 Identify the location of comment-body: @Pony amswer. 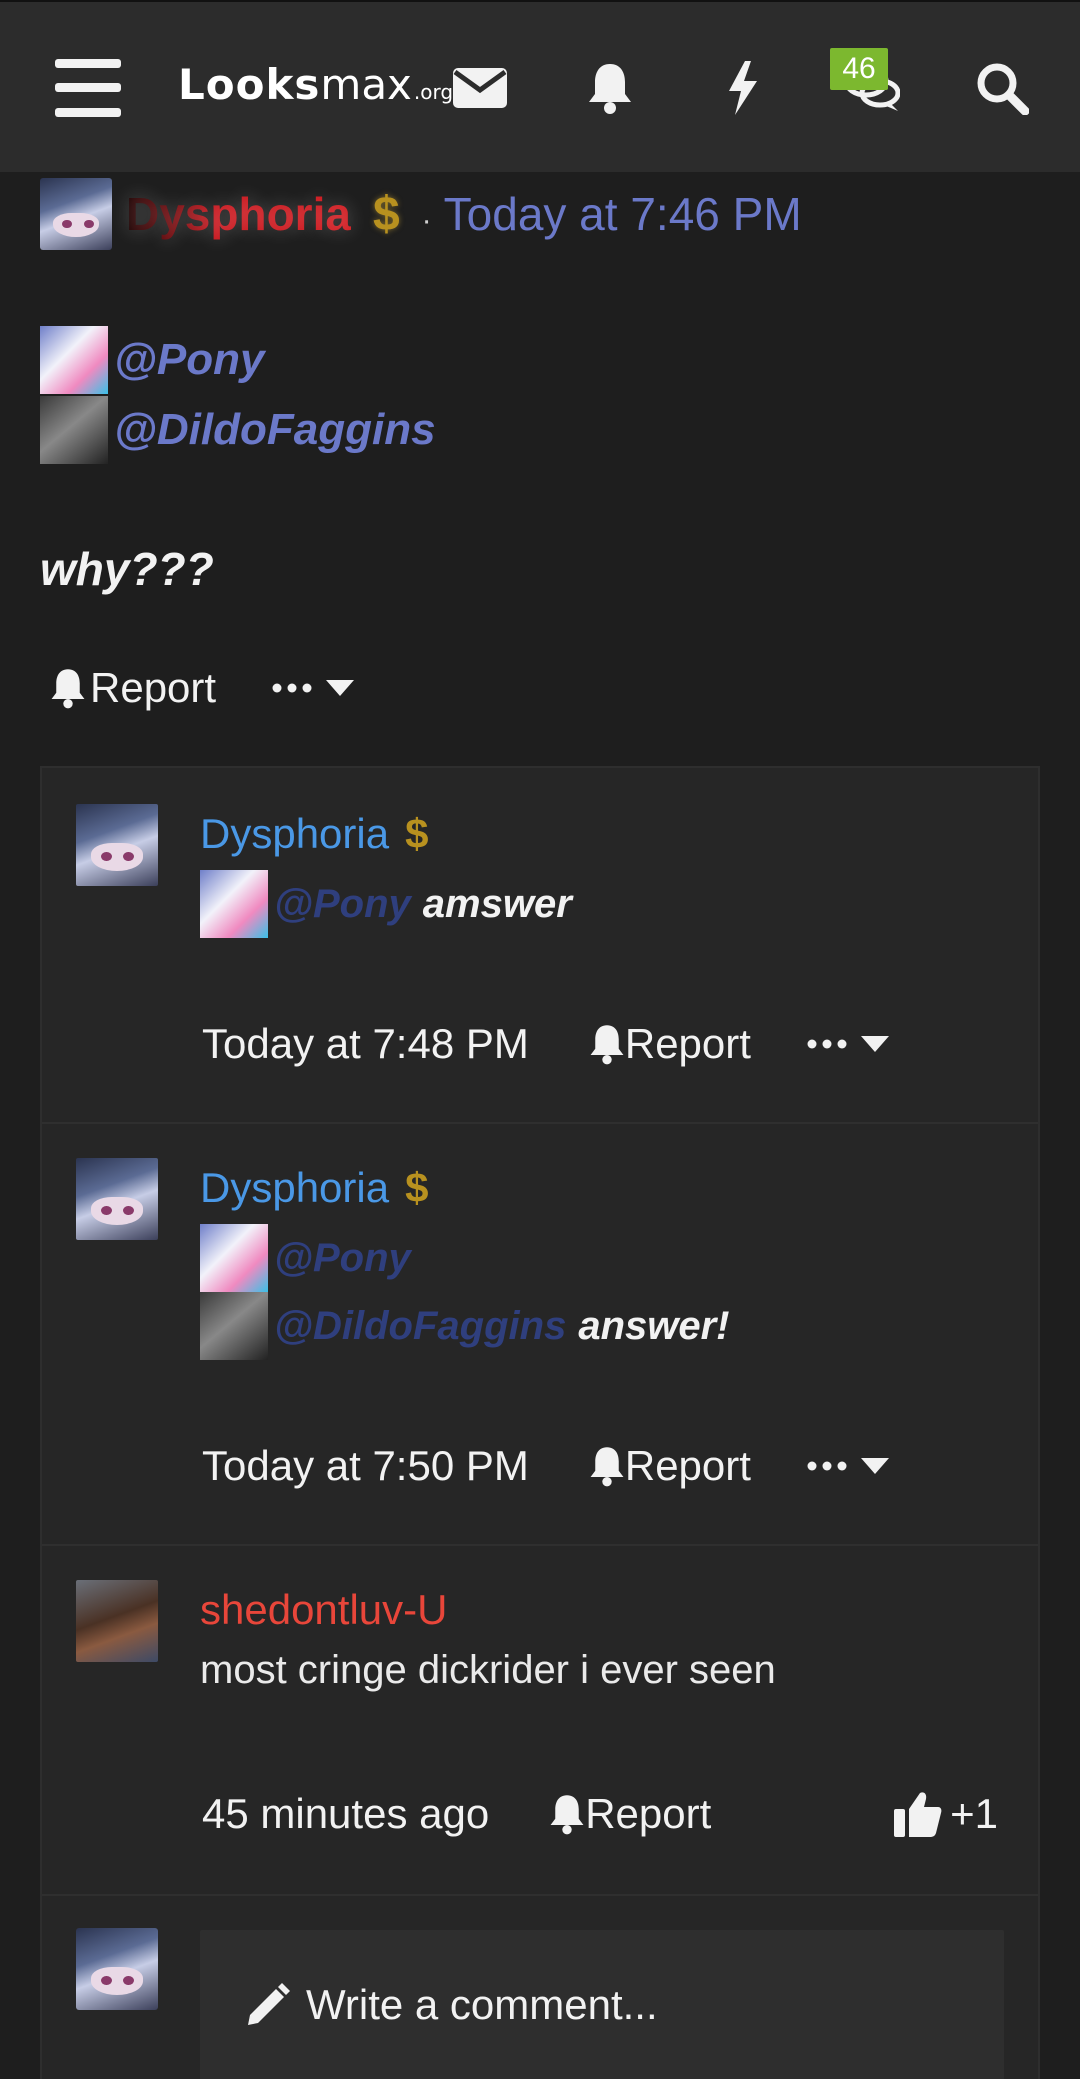
(386, 904).